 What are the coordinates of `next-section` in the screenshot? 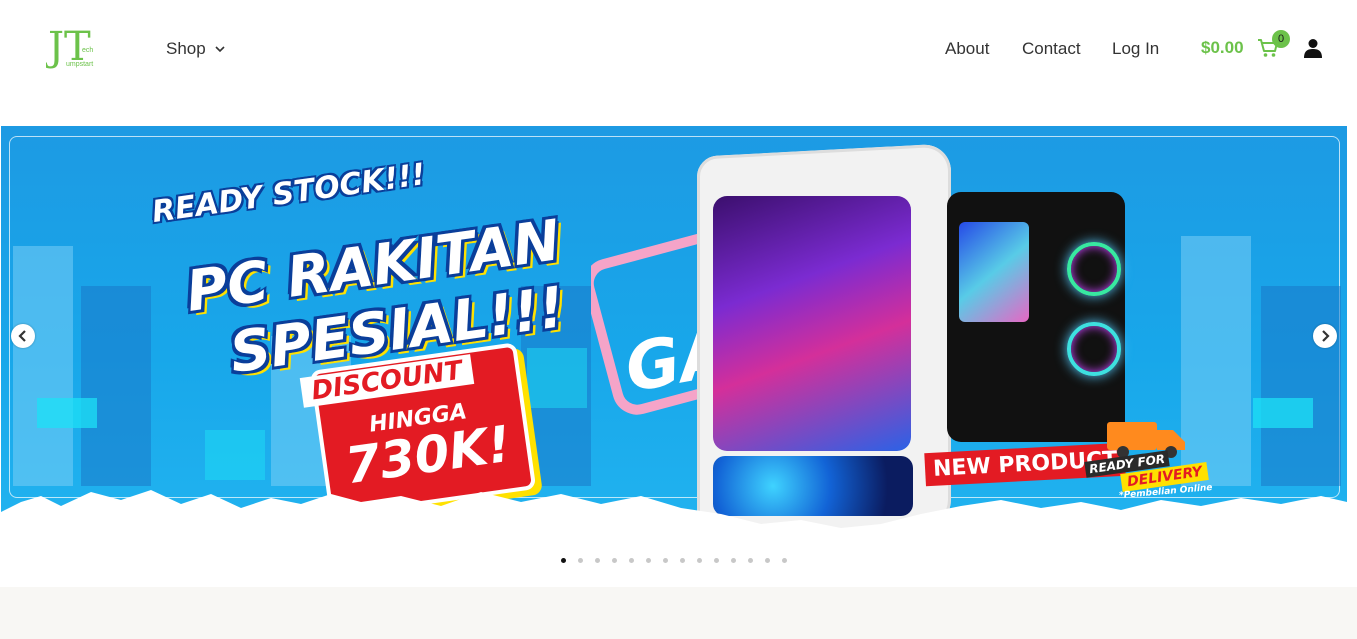 It's located at (678, 613).